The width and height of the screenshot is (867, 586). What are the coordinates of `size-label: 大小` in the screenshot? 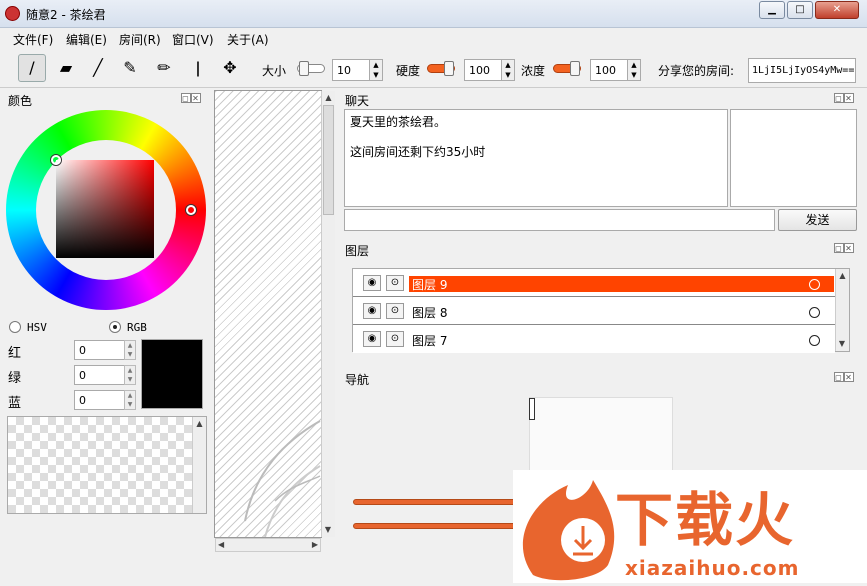 It's located at (274, 71).